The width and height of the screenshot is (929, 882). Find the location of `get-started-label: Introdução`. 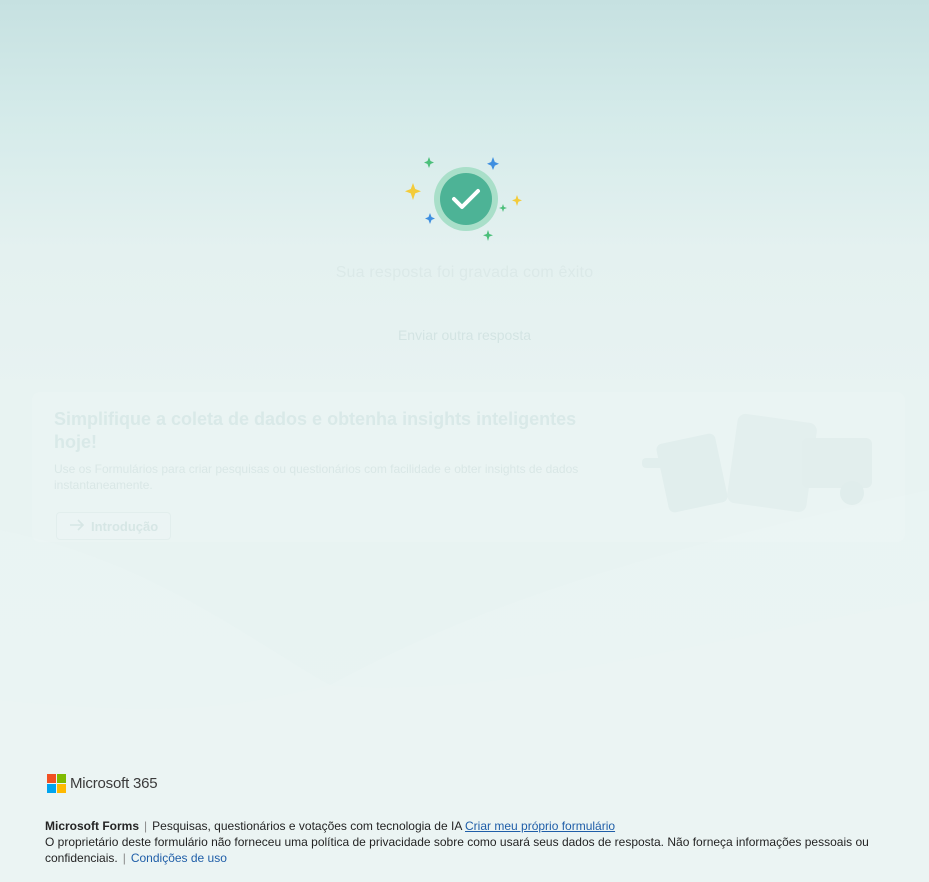

get-started-label: Introdução is located at coordinates (125, 526).